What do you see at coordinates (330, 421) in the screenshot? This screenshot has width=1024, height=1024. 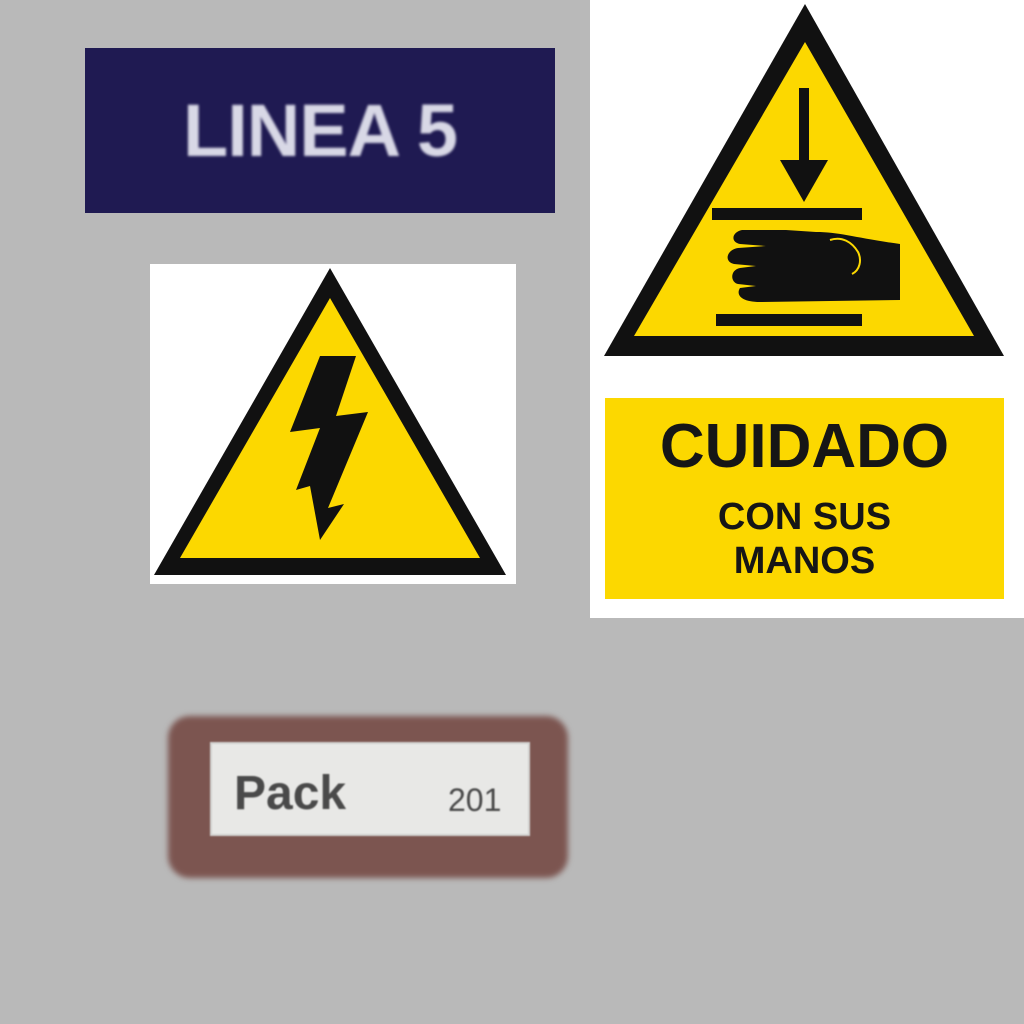 I see `high-voltage-icon` at bounding box center [330, 421].